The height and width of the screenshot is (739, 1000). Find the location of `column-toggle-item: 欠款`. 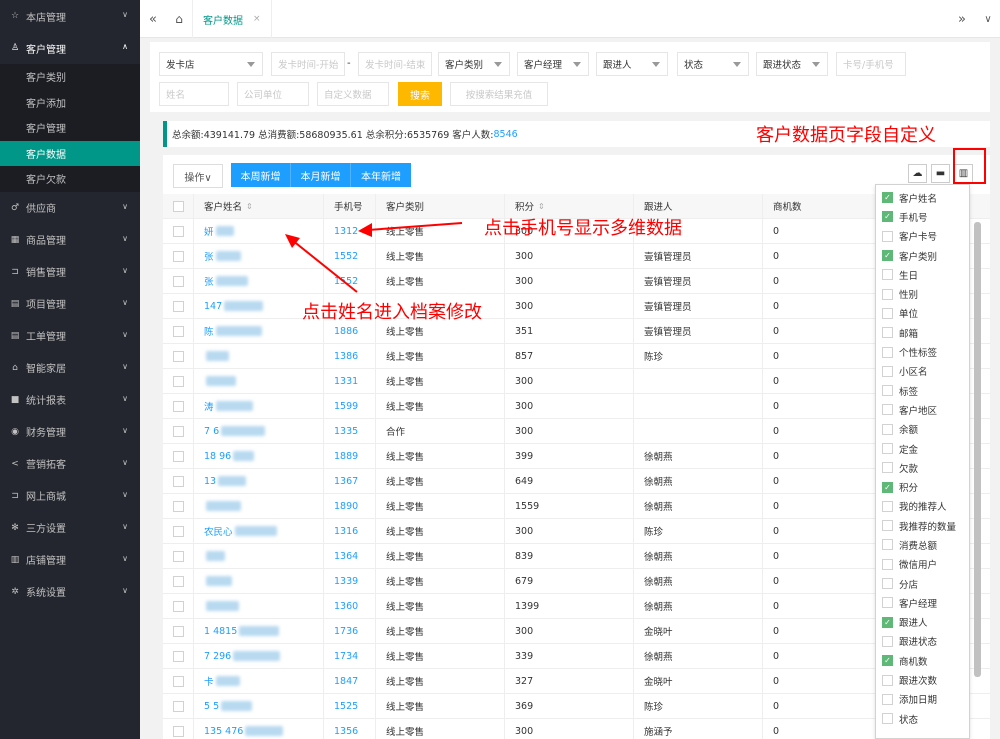

column-toggle-item: 欠款 is located at coordinates (922, 467).